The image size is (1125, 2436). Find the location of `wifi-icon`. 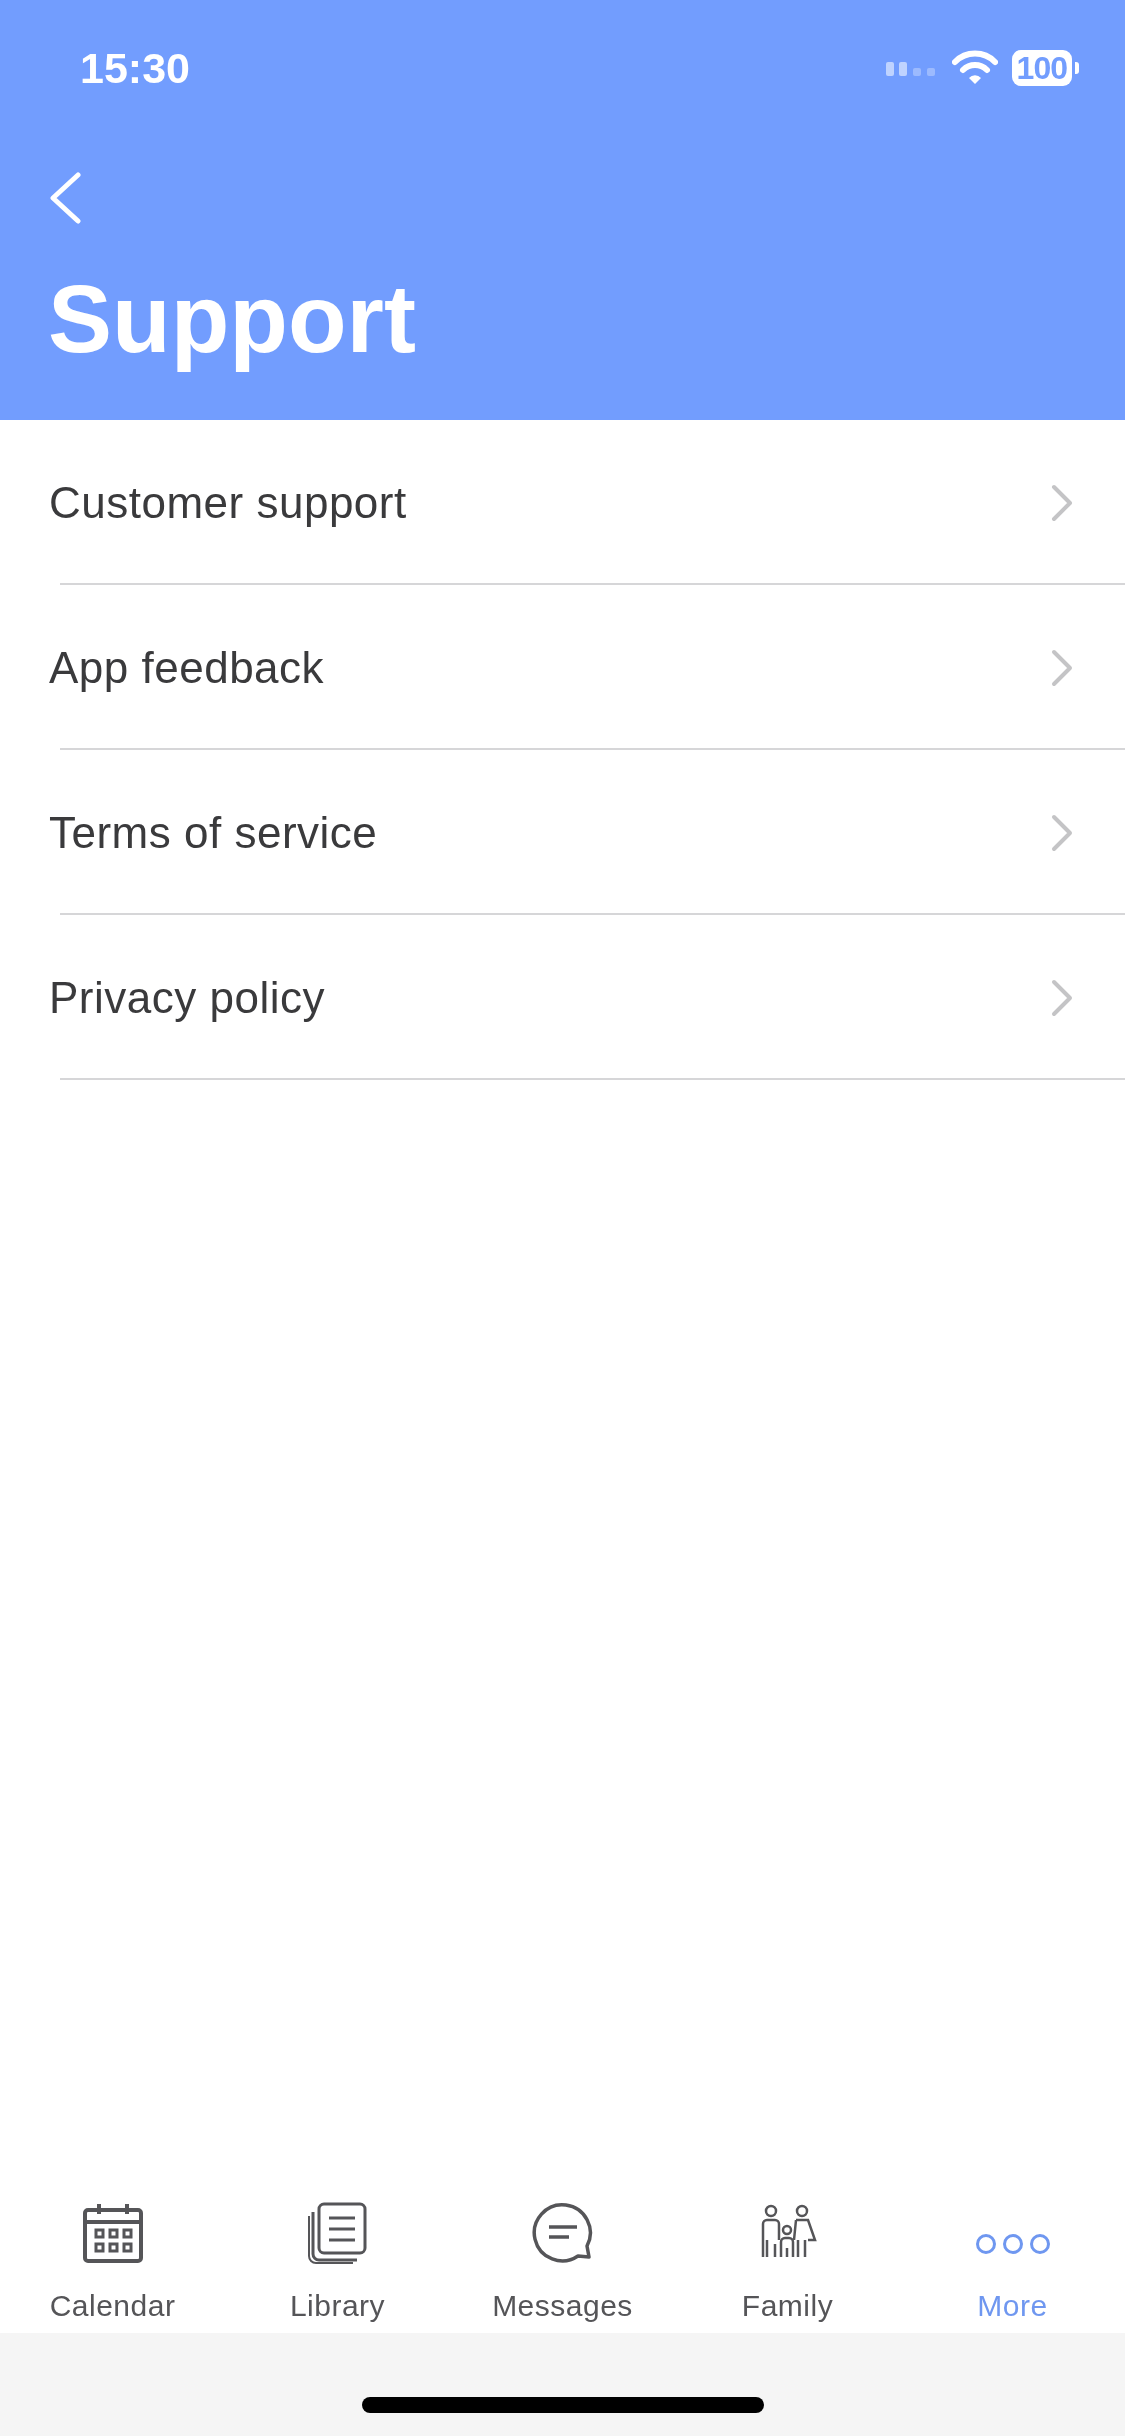

wifi-icon is located at coordinates (974, 68).